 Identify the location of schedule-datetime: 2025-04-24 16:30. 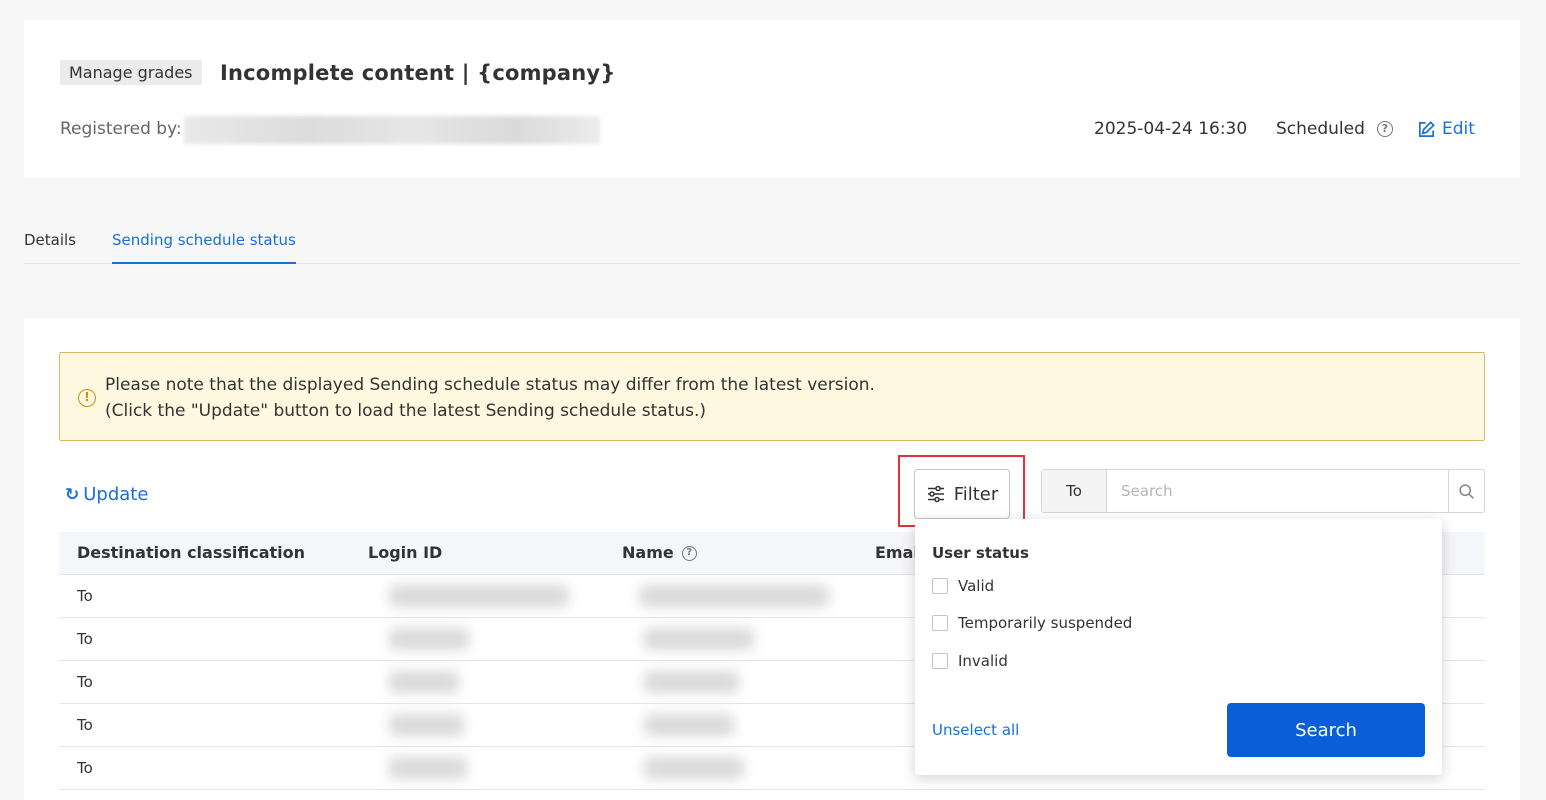
(1171, 129).